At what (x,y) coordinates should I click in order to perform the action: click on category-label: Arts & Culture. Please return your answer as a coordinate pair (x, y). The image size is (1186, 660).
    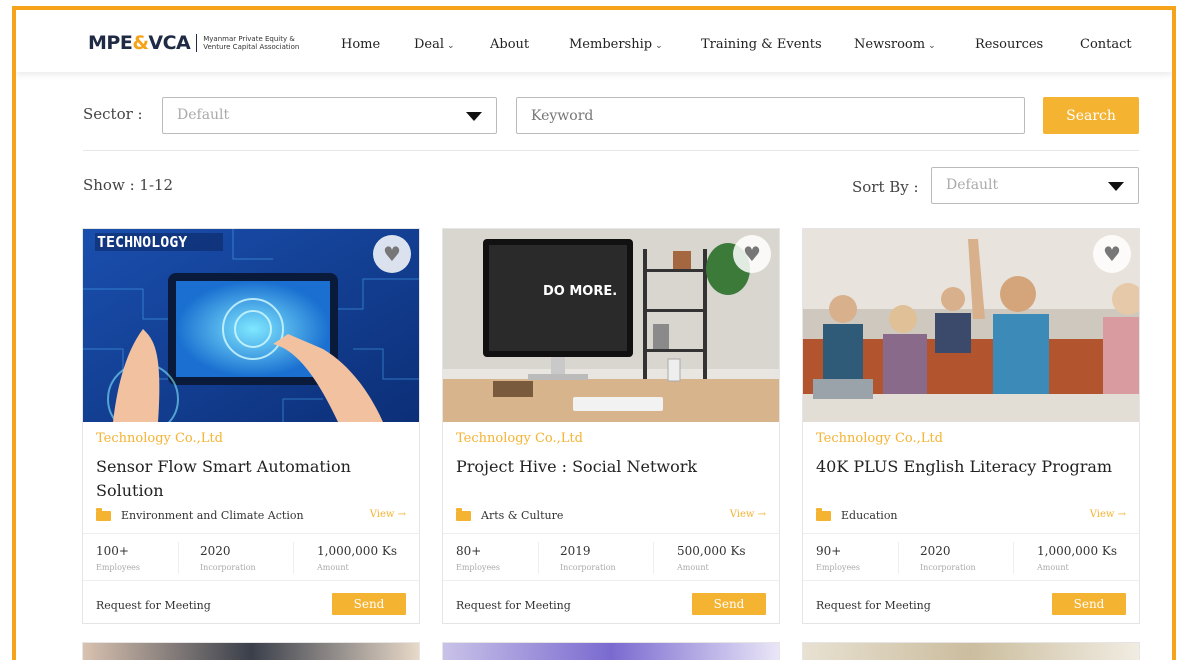
    Looking at the image, I should click on (522, 515).